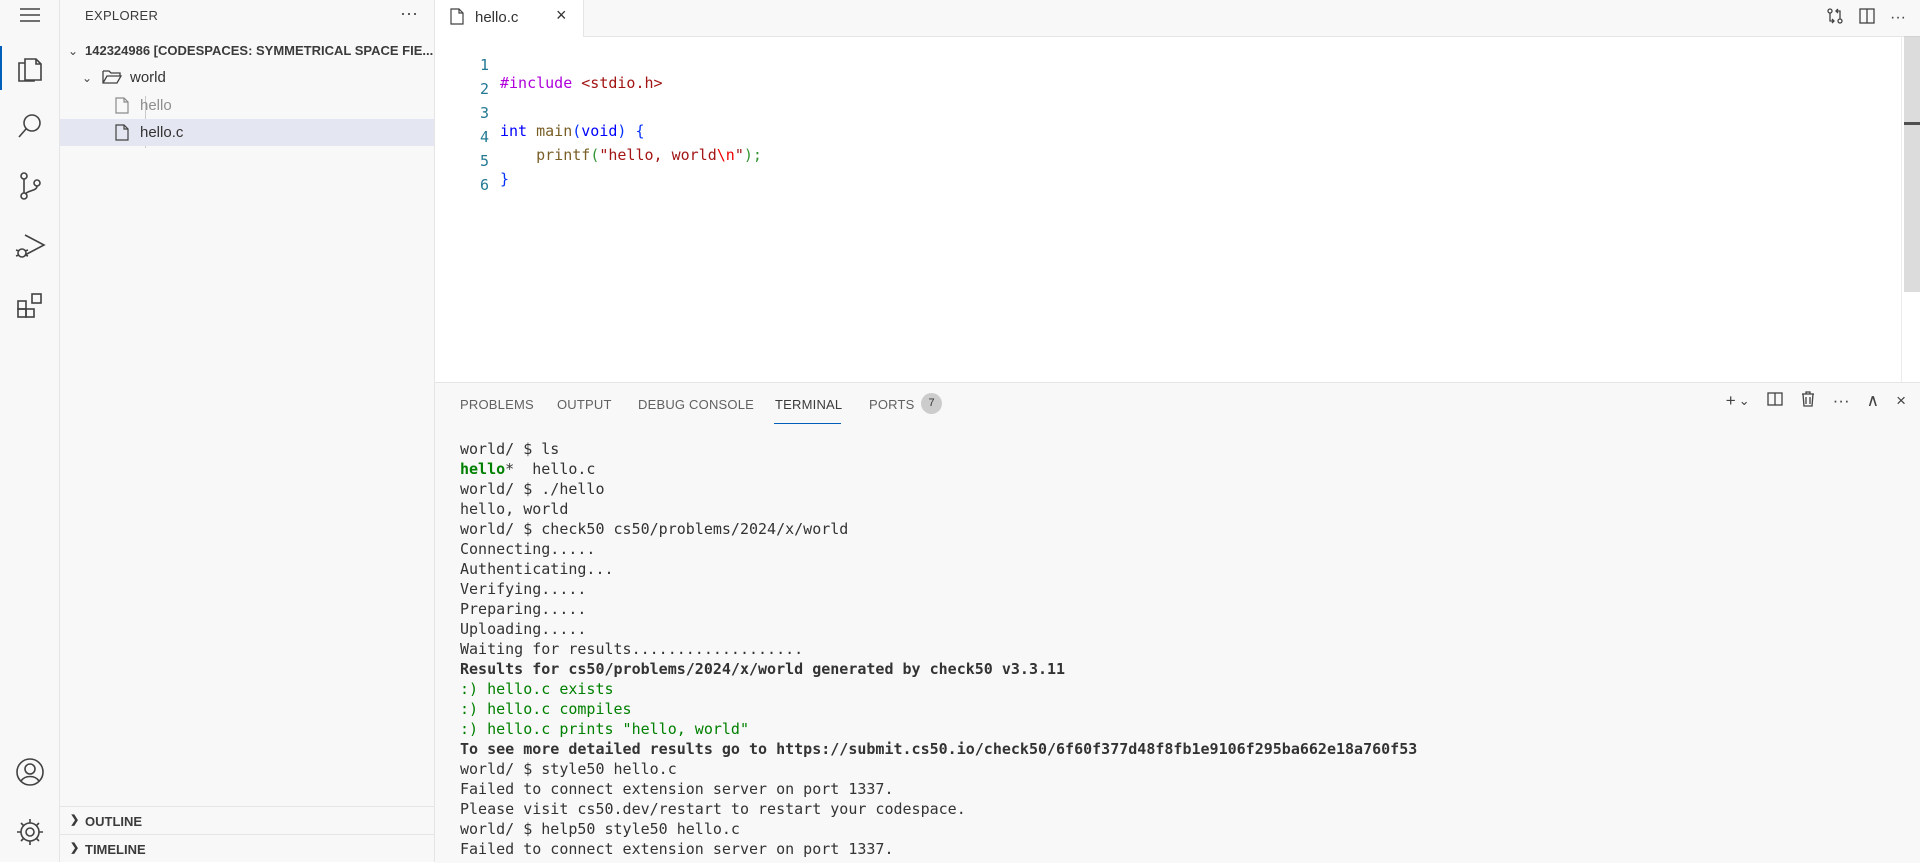 This screenshot has height=863, width=1920. Describe the element at coordinates (247, 15) in the screenshot. I see `sidebar-header: EXPLORER ···` at that location.